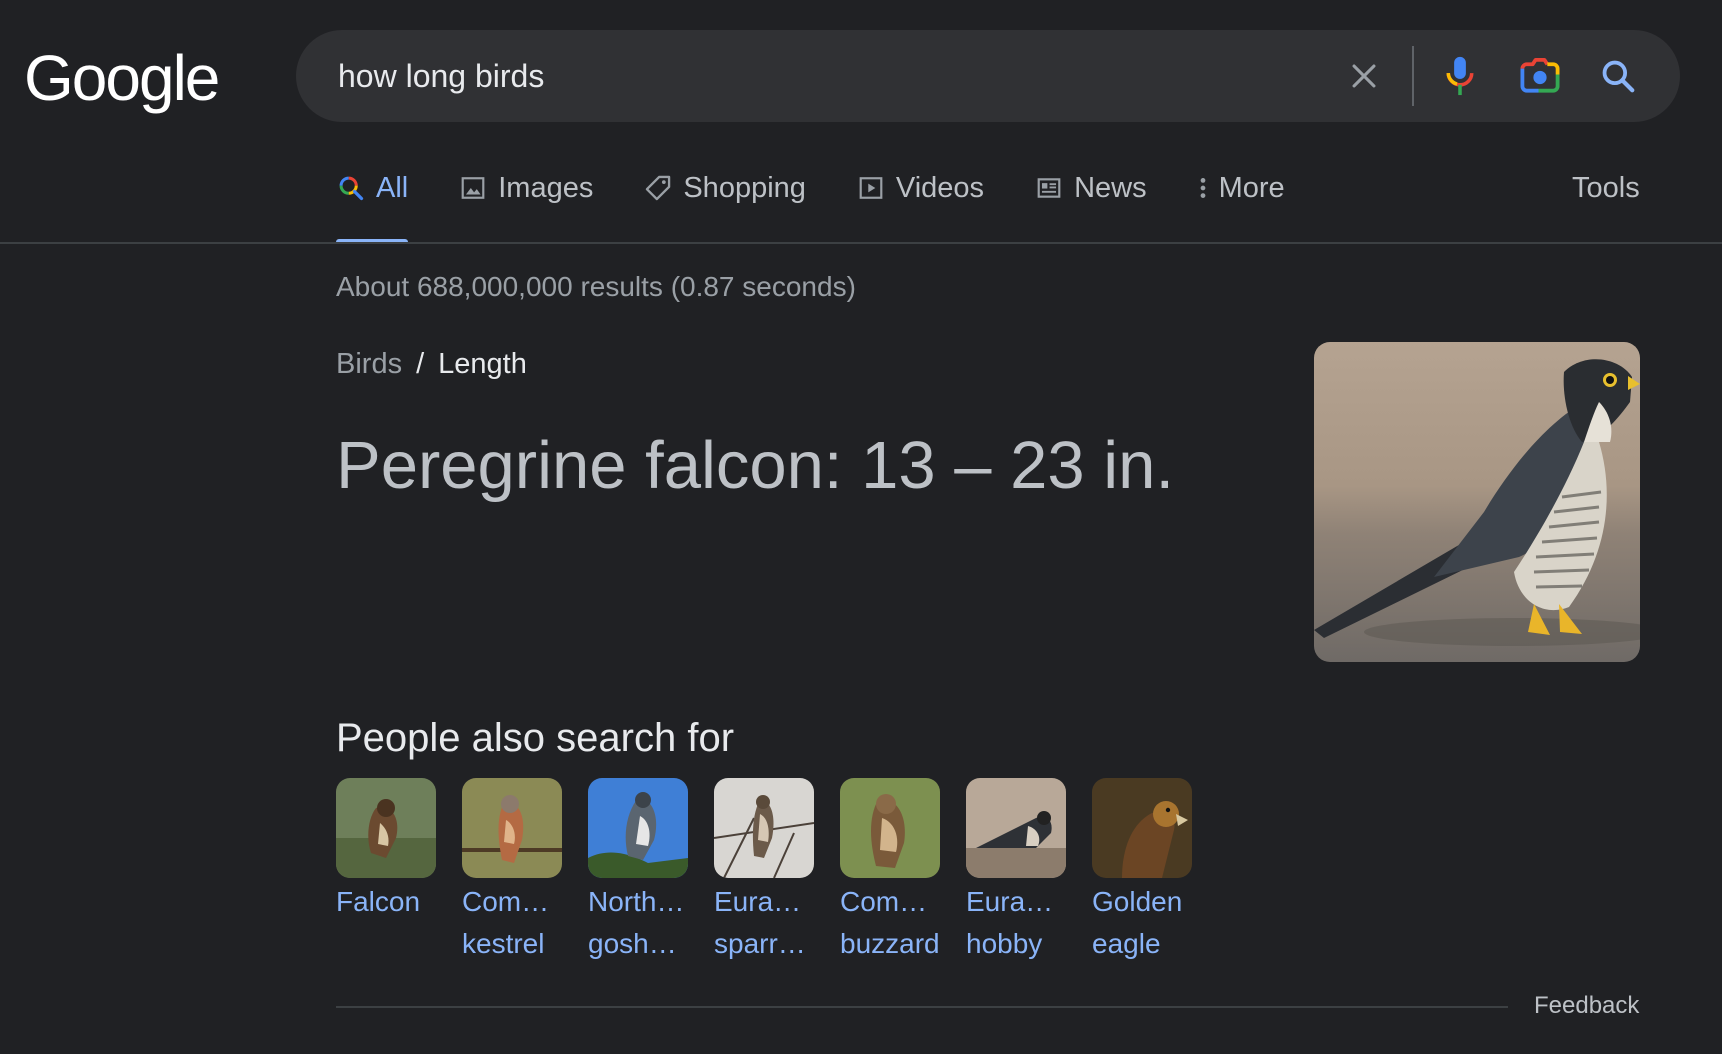 The image size is (1722, 1054). What do you see at coordinates (724, 207) in the screenshot?
I see `tab-shopping: Shopping` at bounding box center [724, 207].